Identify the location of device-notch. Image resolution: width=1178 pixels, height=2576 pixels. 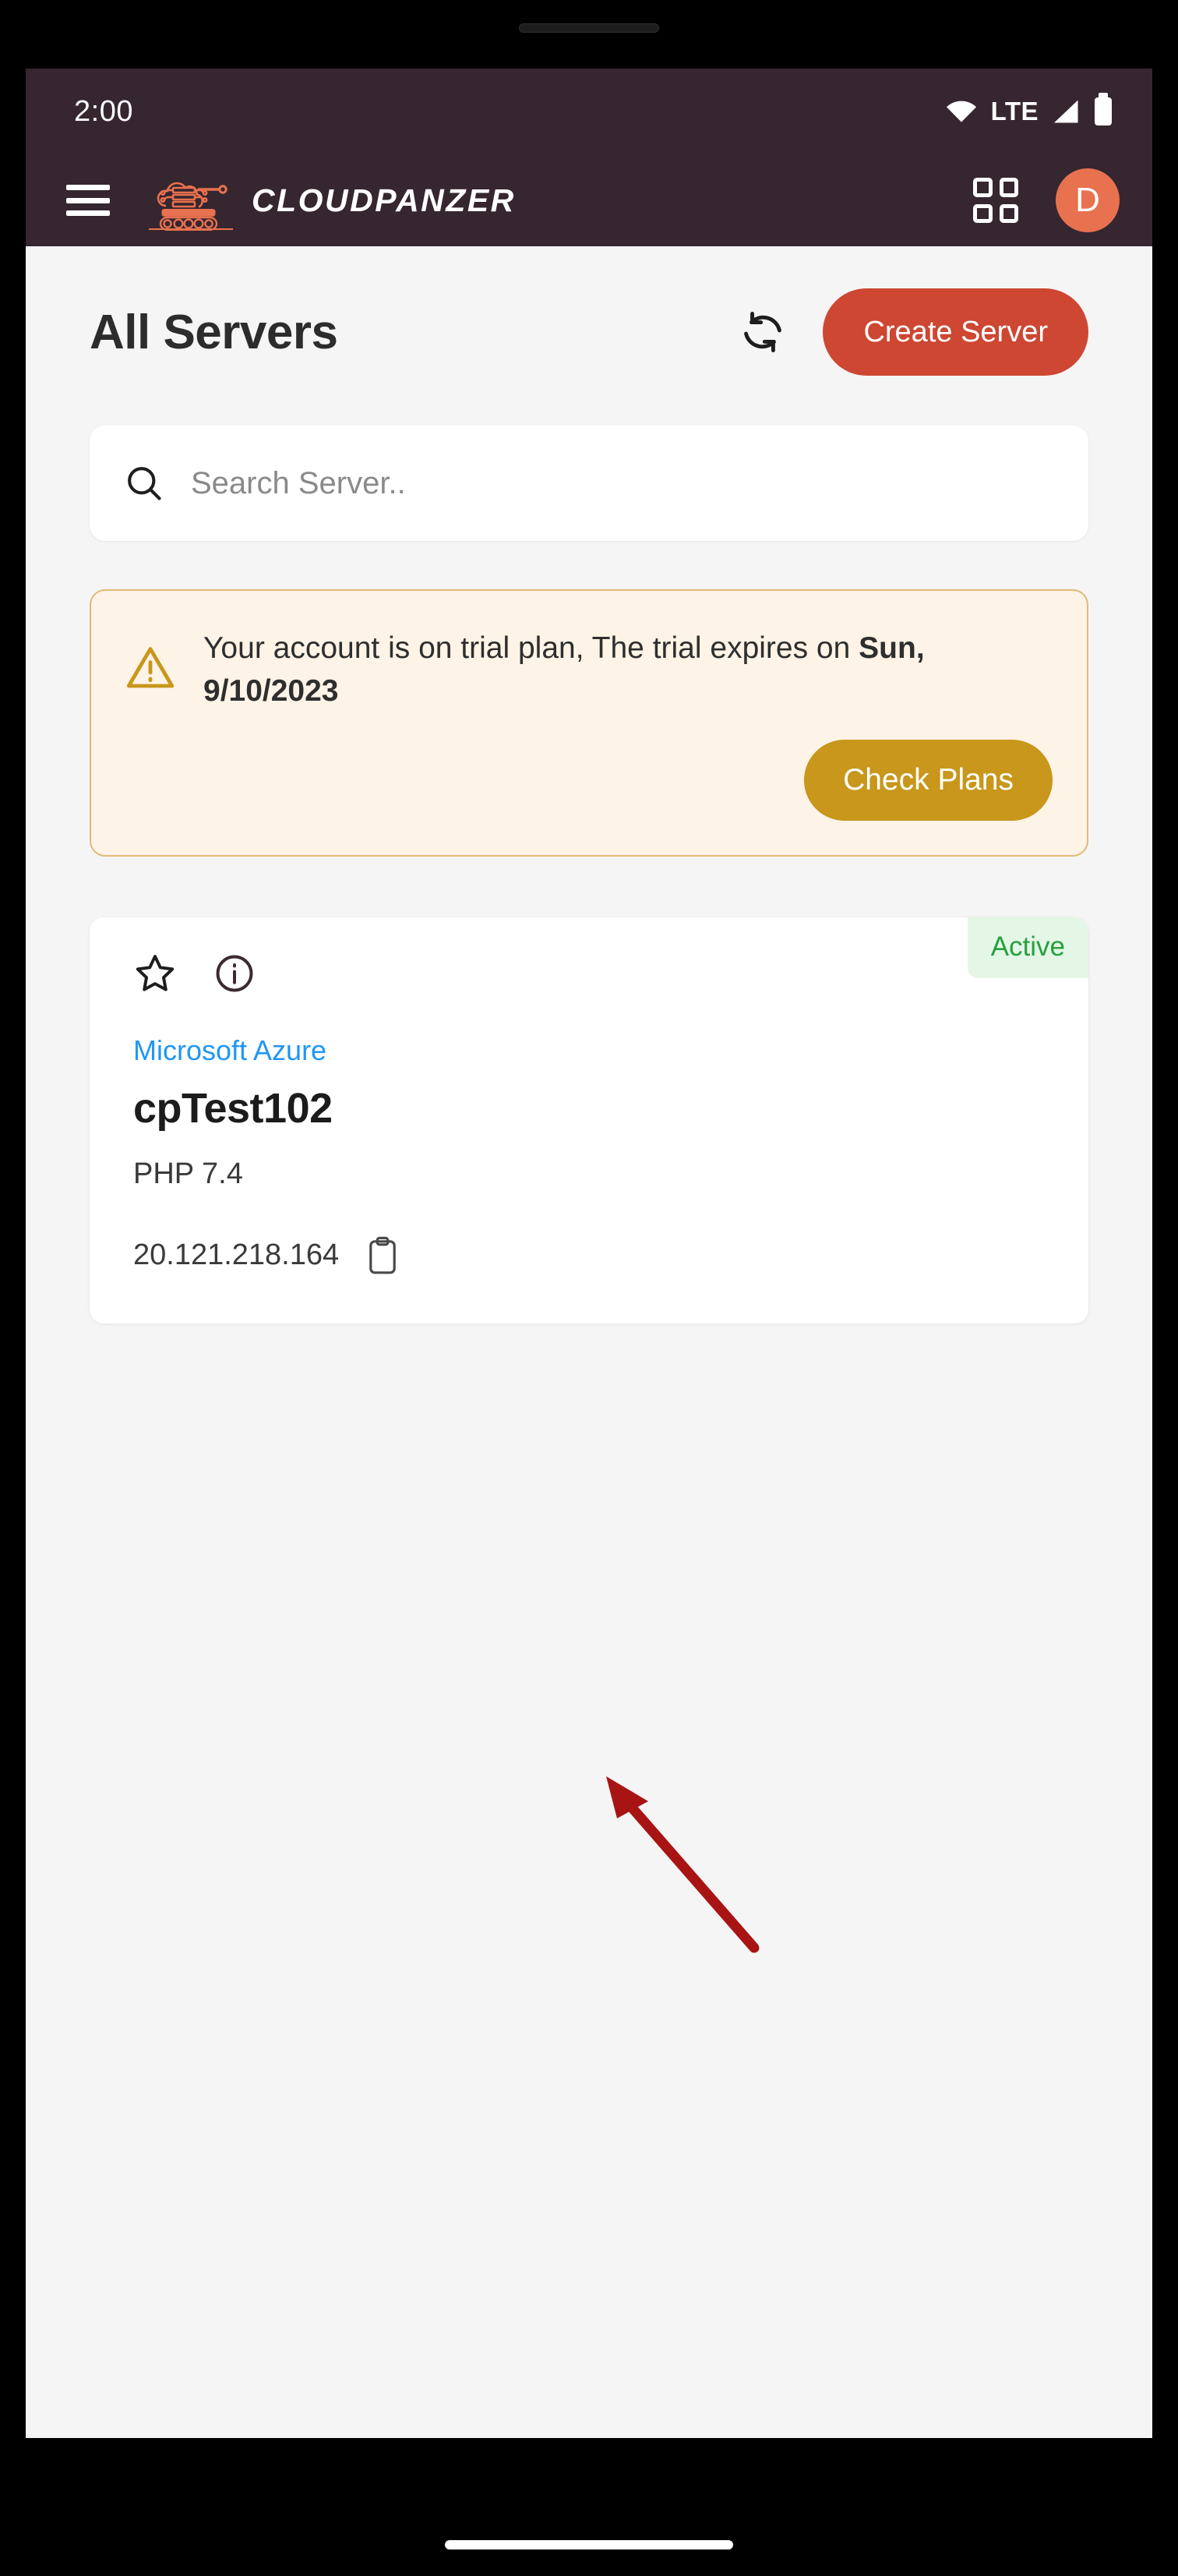
(589, 28).